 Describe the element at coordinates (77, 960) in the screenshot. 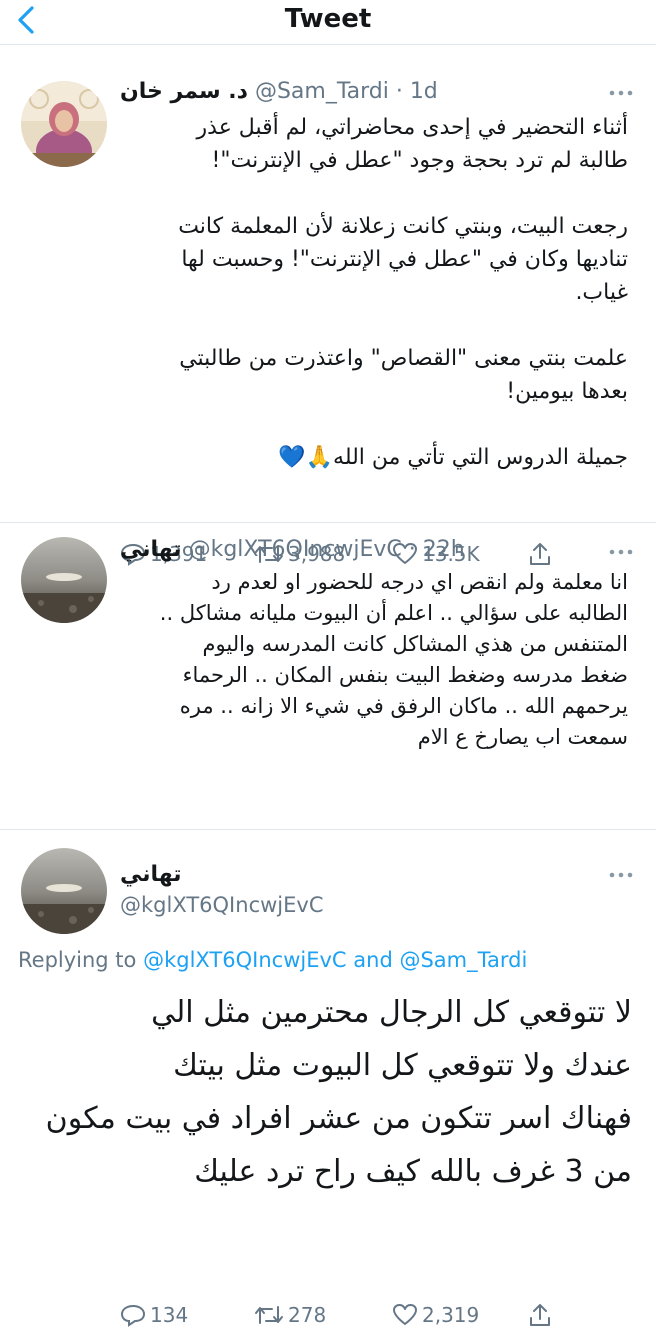

I see `replying-to-label: Replying to` at that location.